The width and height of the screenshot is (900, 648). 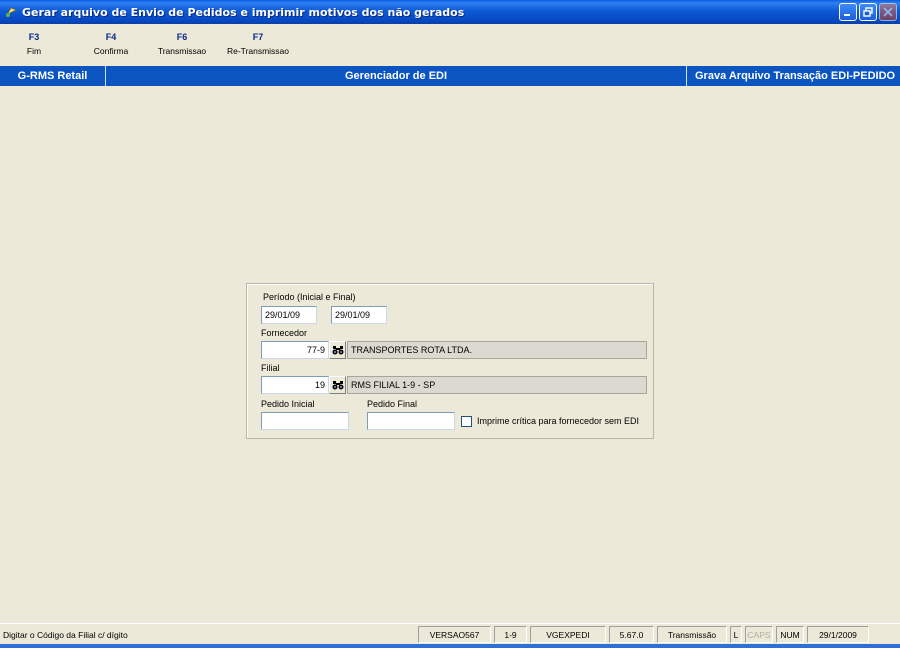 What do you see at coordinates (631, 634) in the screenshot?
I see `status-release: 5.67.0` at bounding box center [631, 634].